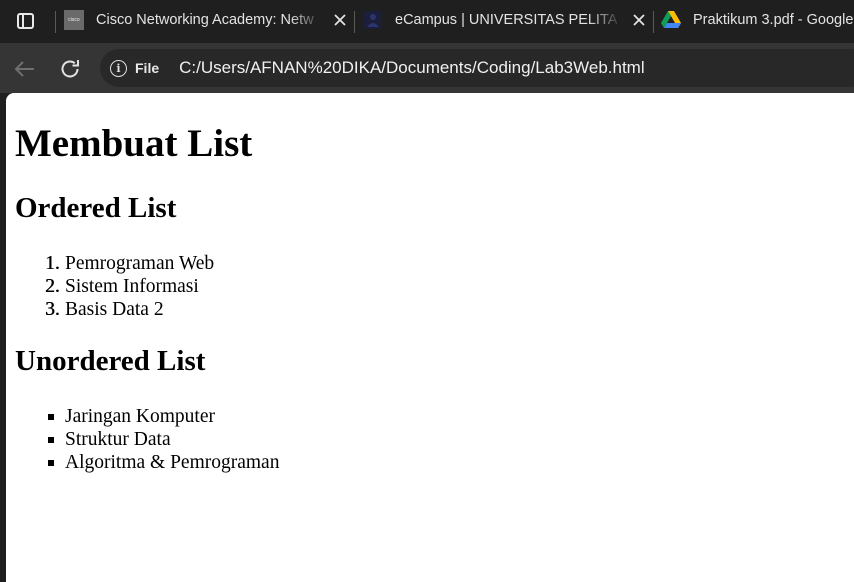 Image resolution: width=854 pixels, height=582 pixels. I want to click on list-item-text: Pemrograman Web, so click(140, 263).